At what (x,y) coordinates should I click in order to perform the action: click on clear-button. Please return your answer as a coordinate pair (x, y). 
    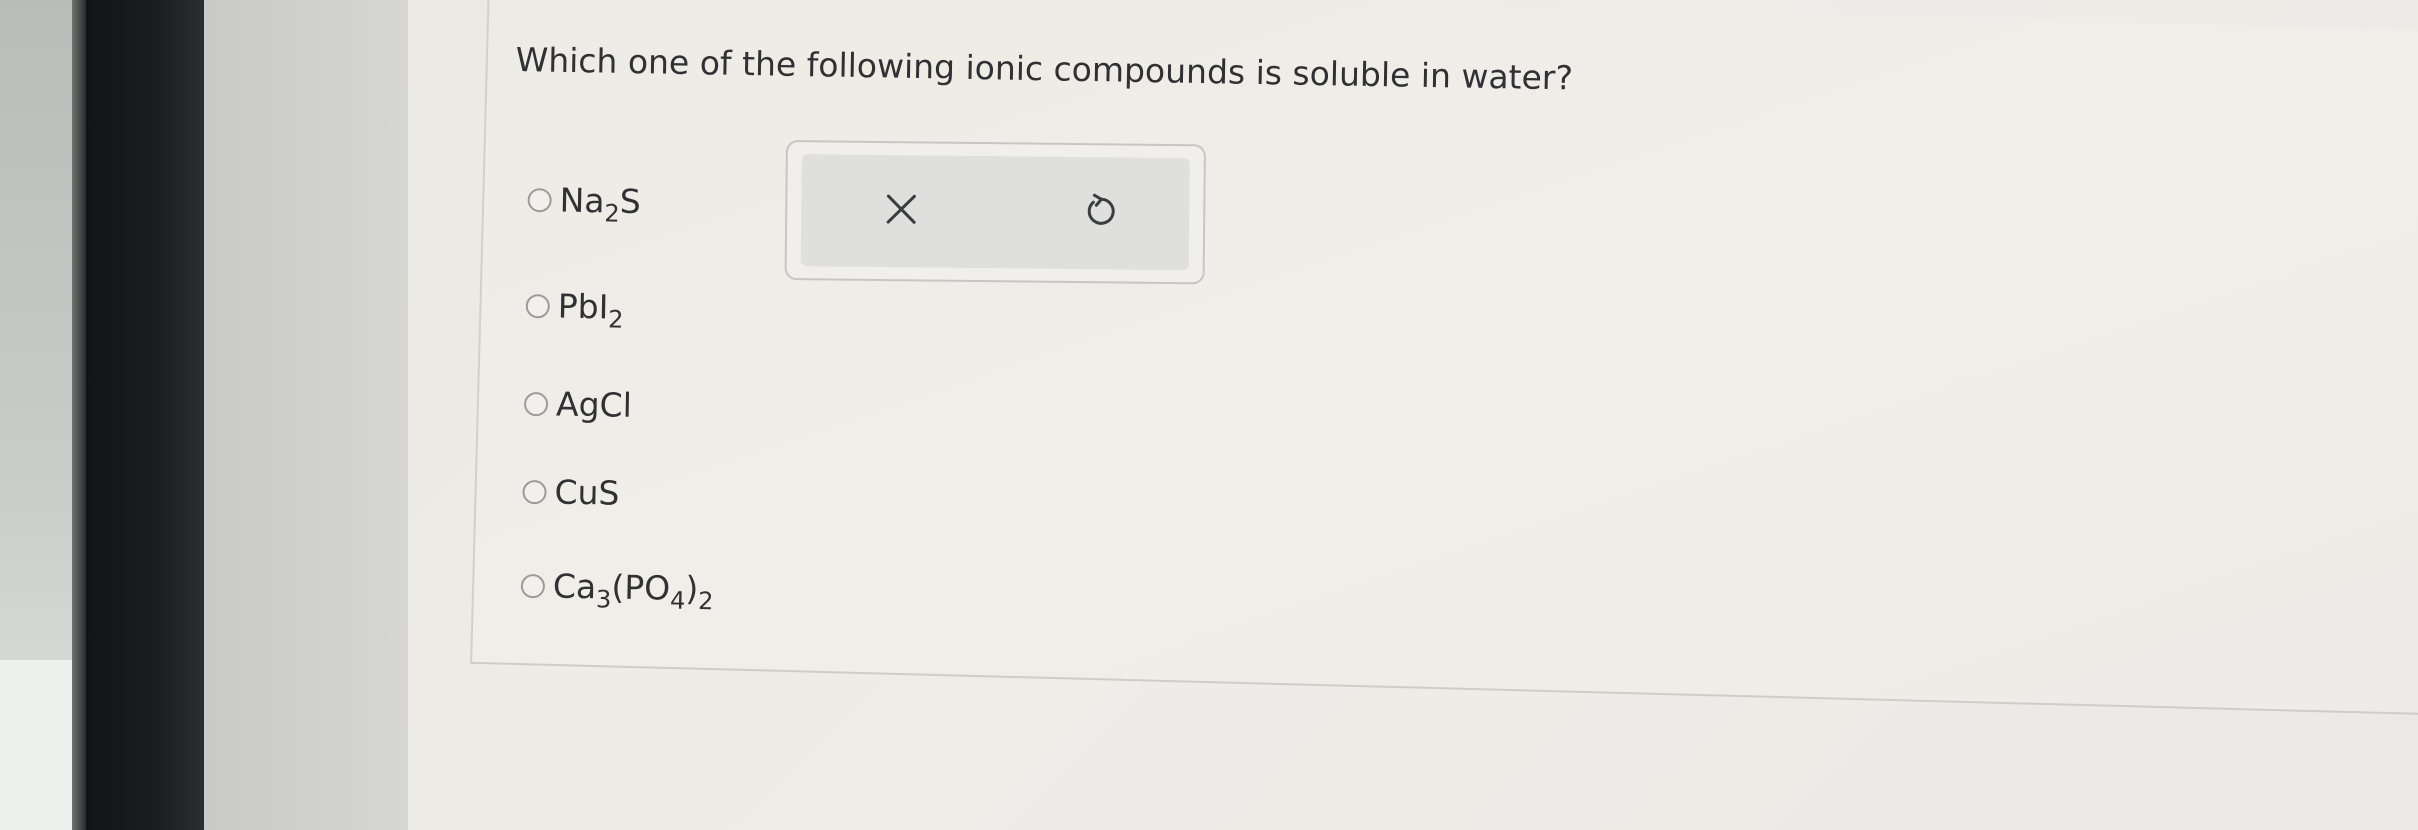
    Looking at the image, I should click on (901, 209).